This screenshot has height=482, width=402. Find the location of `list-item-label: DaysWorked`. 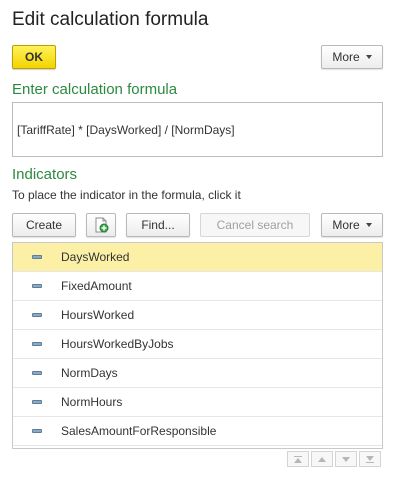

list-item-label: DaysWorked is located at coordinates (95, 257).